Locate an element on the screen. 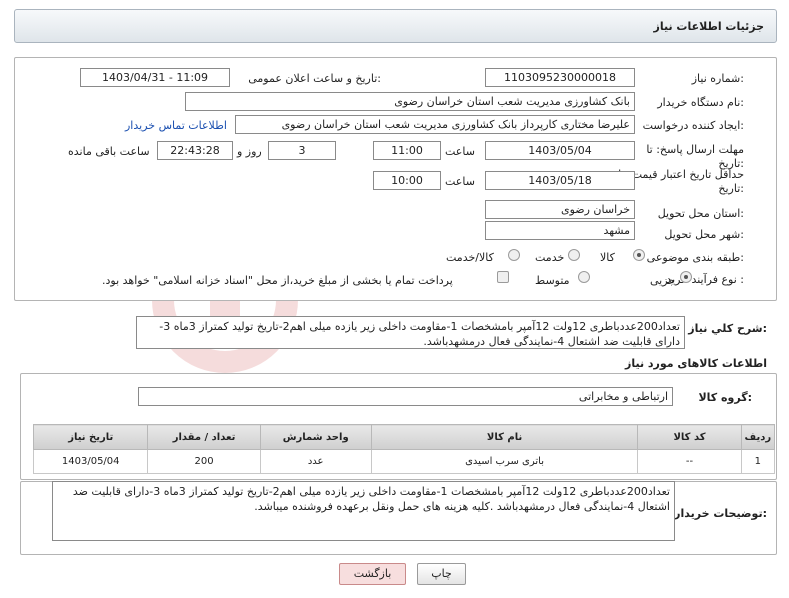 Image resolution: width=789 pixels, height=598 pixels. category-goods-radio is located at coordinates (639, 255).